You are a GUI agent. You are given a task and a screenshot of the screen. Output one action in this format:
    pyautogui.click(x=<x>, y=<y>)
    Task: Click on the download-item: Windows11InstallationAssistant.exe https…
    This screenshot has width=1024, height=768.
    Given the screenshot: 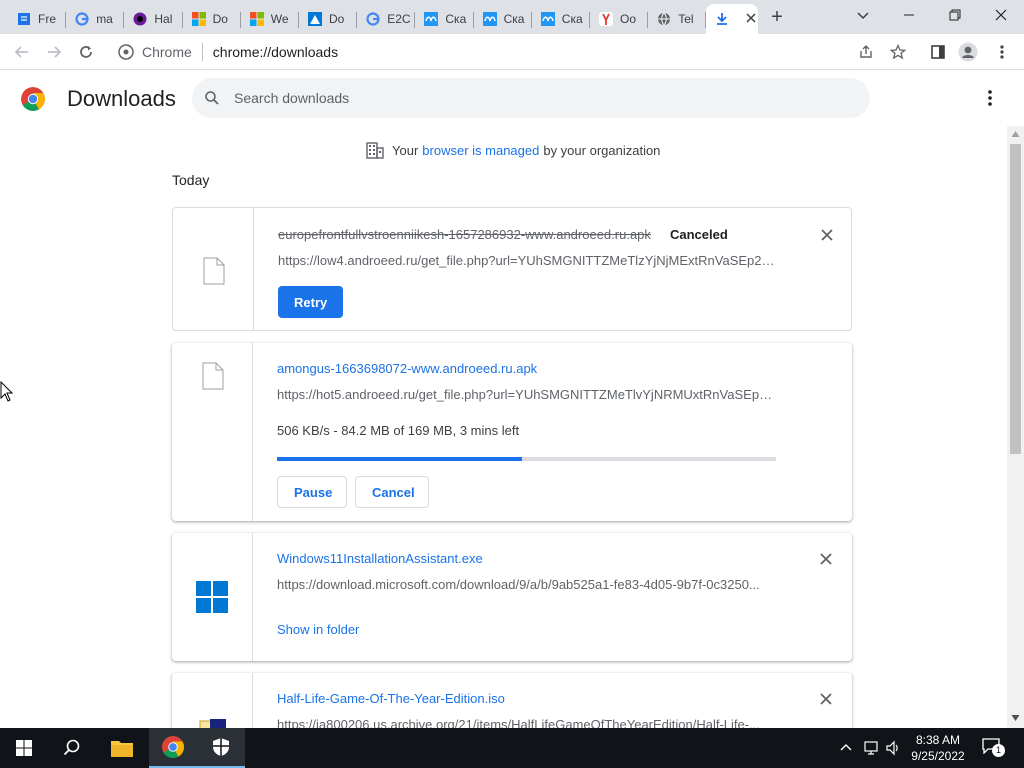 What is the action you would take?
    pyautogui.click(x=512, y=597)
    